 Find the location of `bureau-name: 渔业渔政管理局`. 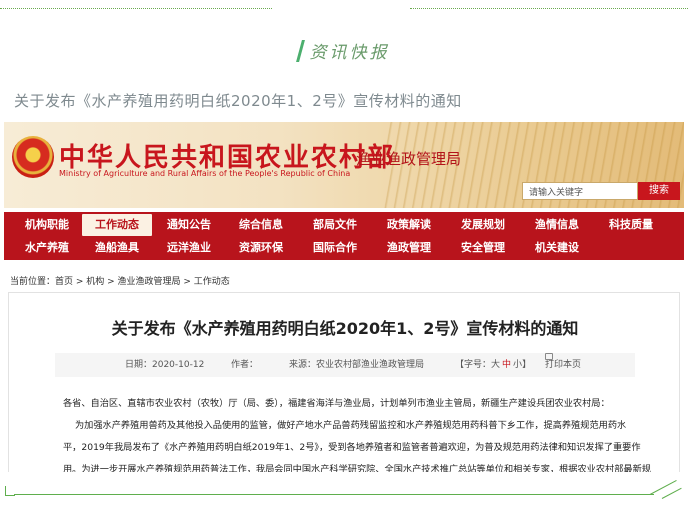

bureau-name: 渔业渔政管理局 is located at coordinates (409, 159).